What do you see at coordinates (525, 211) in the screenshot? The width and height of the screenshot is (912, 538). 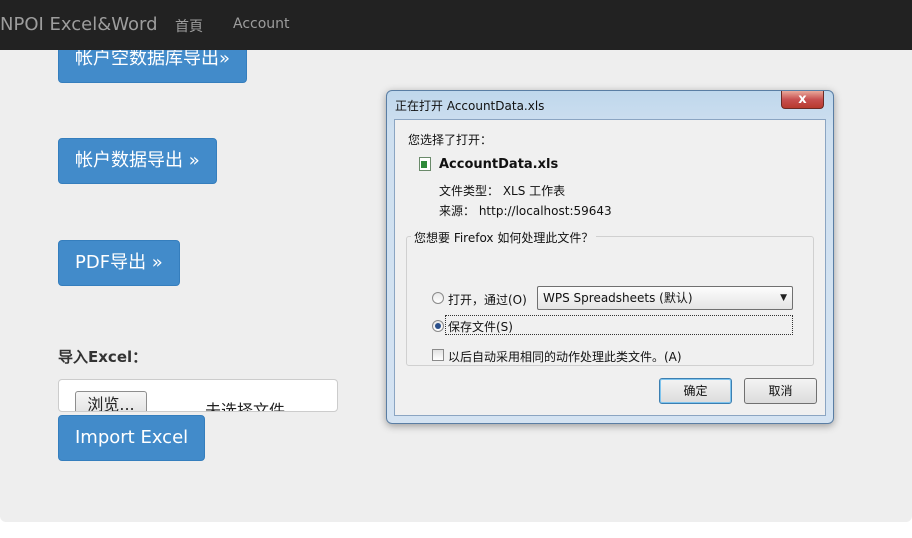 I see `file-source: 来源： http://localhost:59643` at bounding box center [525, 211].